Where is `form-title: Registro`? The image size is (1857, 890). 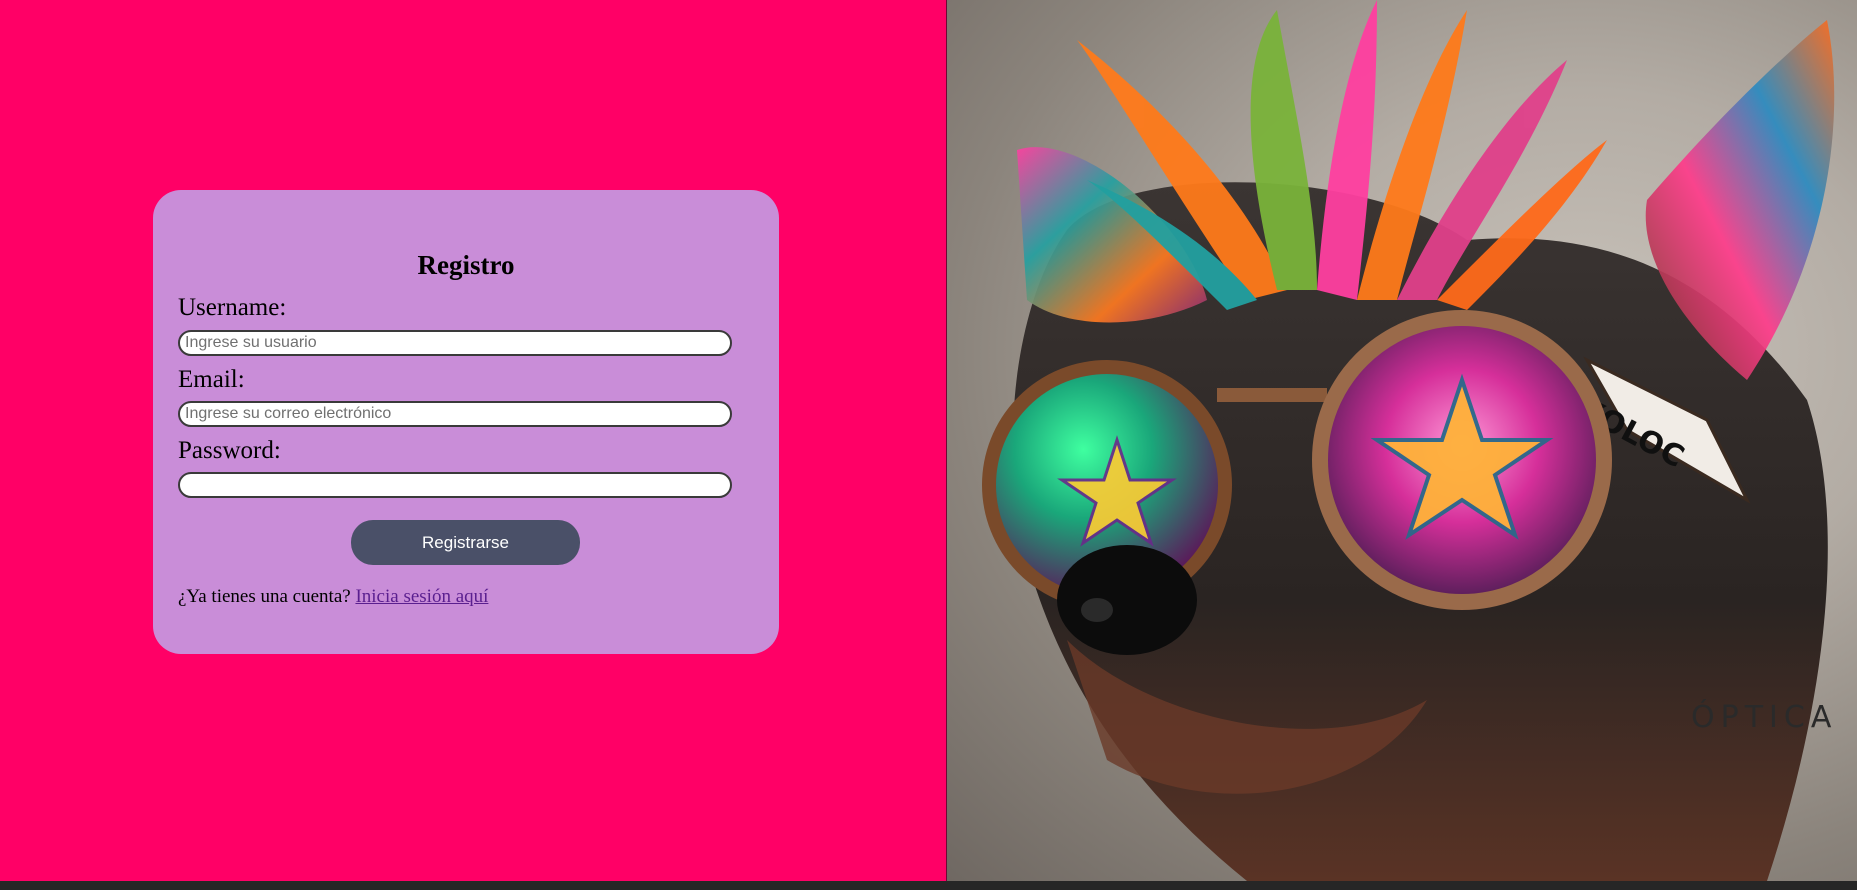
form-title: Registro is located at coordinates (466, 265).